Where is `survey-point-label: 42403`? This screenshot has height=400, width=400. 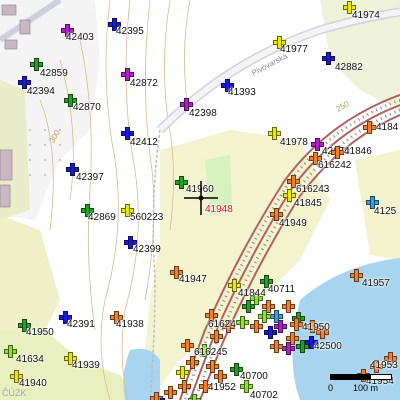 survey-point-label: 42403 is located at coordinates (80, 37).